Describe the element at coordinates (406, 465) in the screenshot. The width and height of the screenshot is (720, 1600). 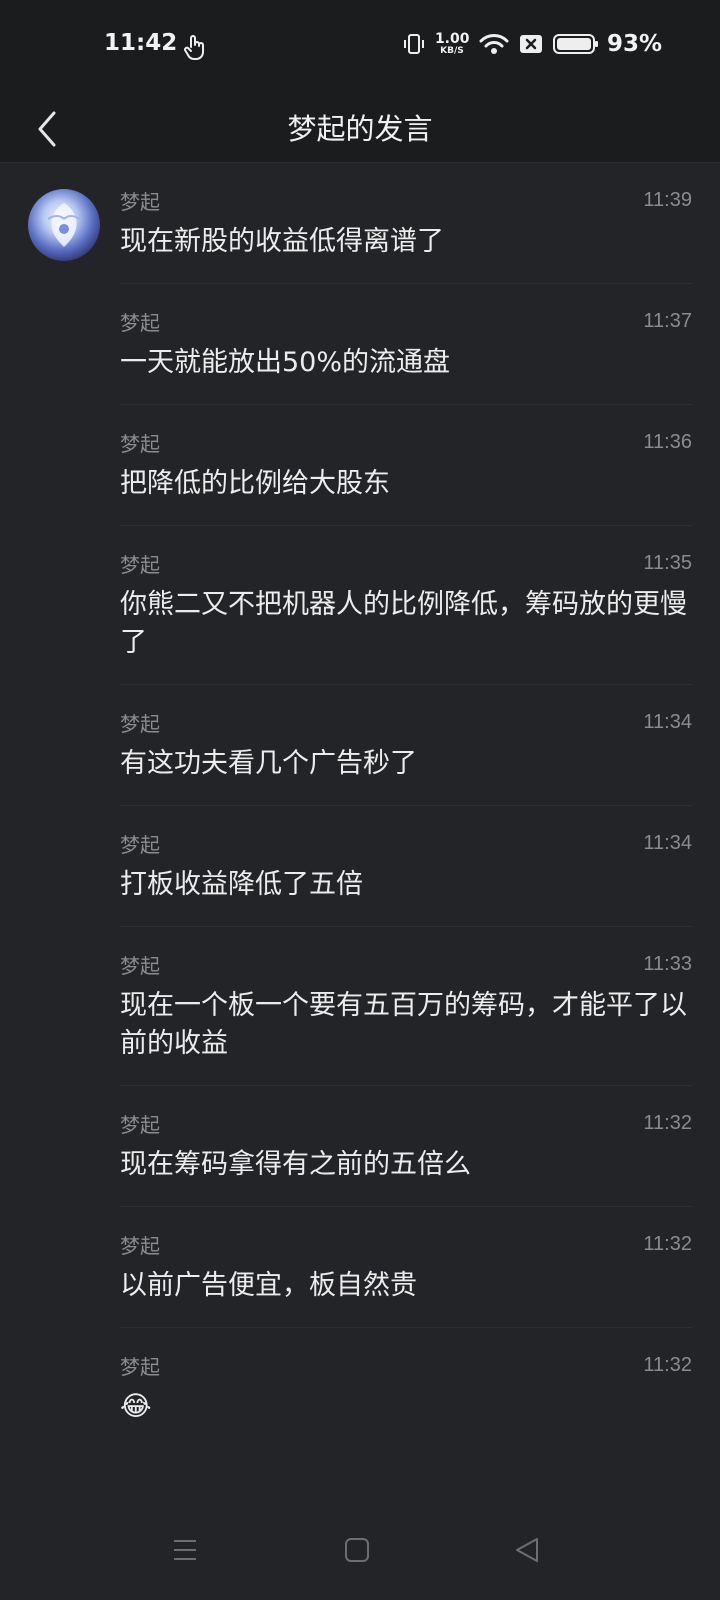
I see `message-body: 梦起 11:36 把降低的比例给大股东` at that location.